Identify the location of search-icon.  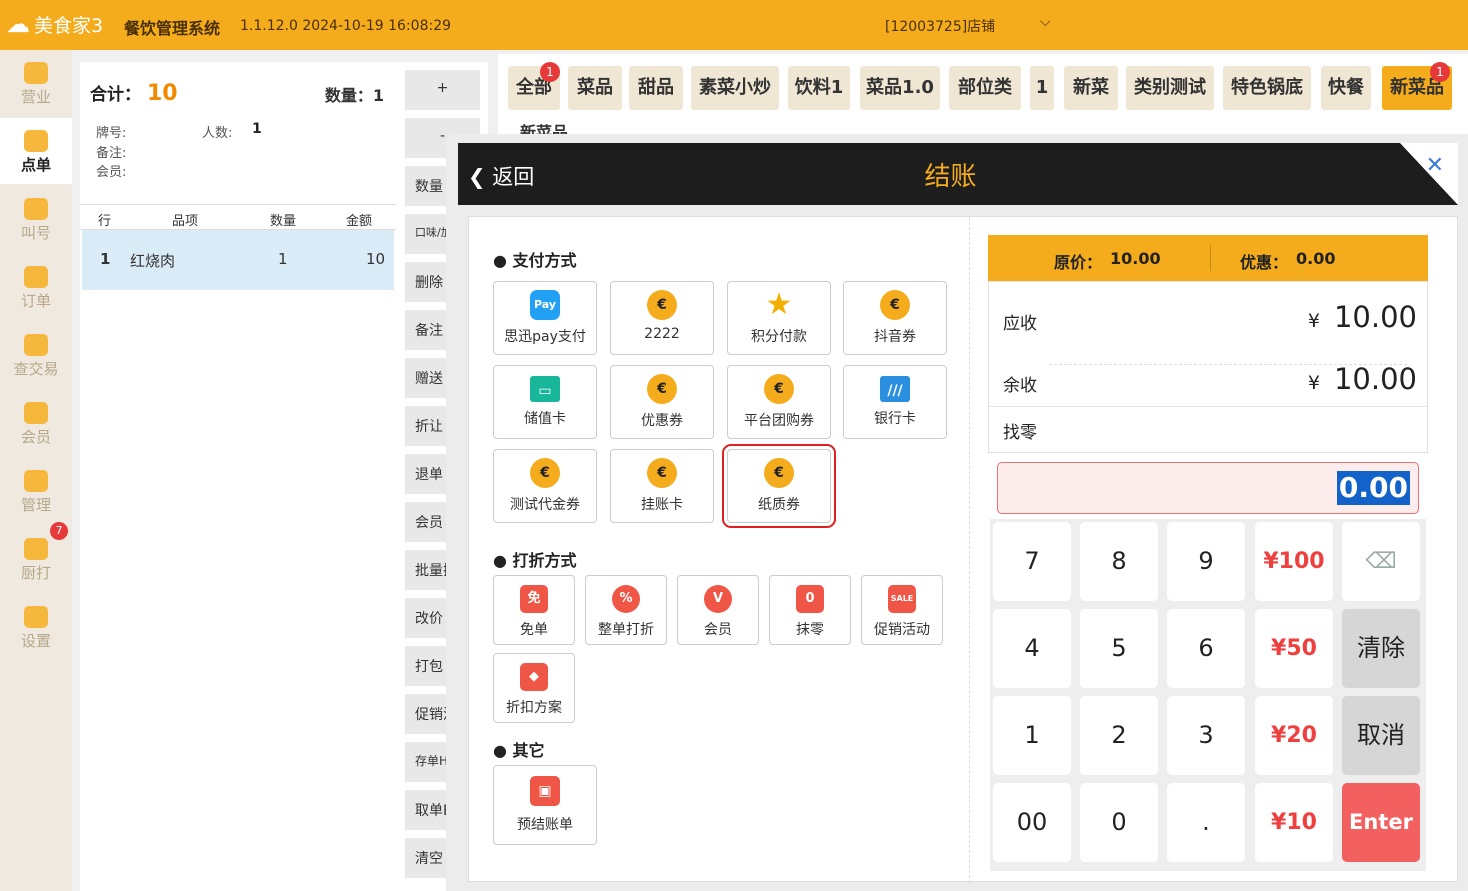
(36, 345).